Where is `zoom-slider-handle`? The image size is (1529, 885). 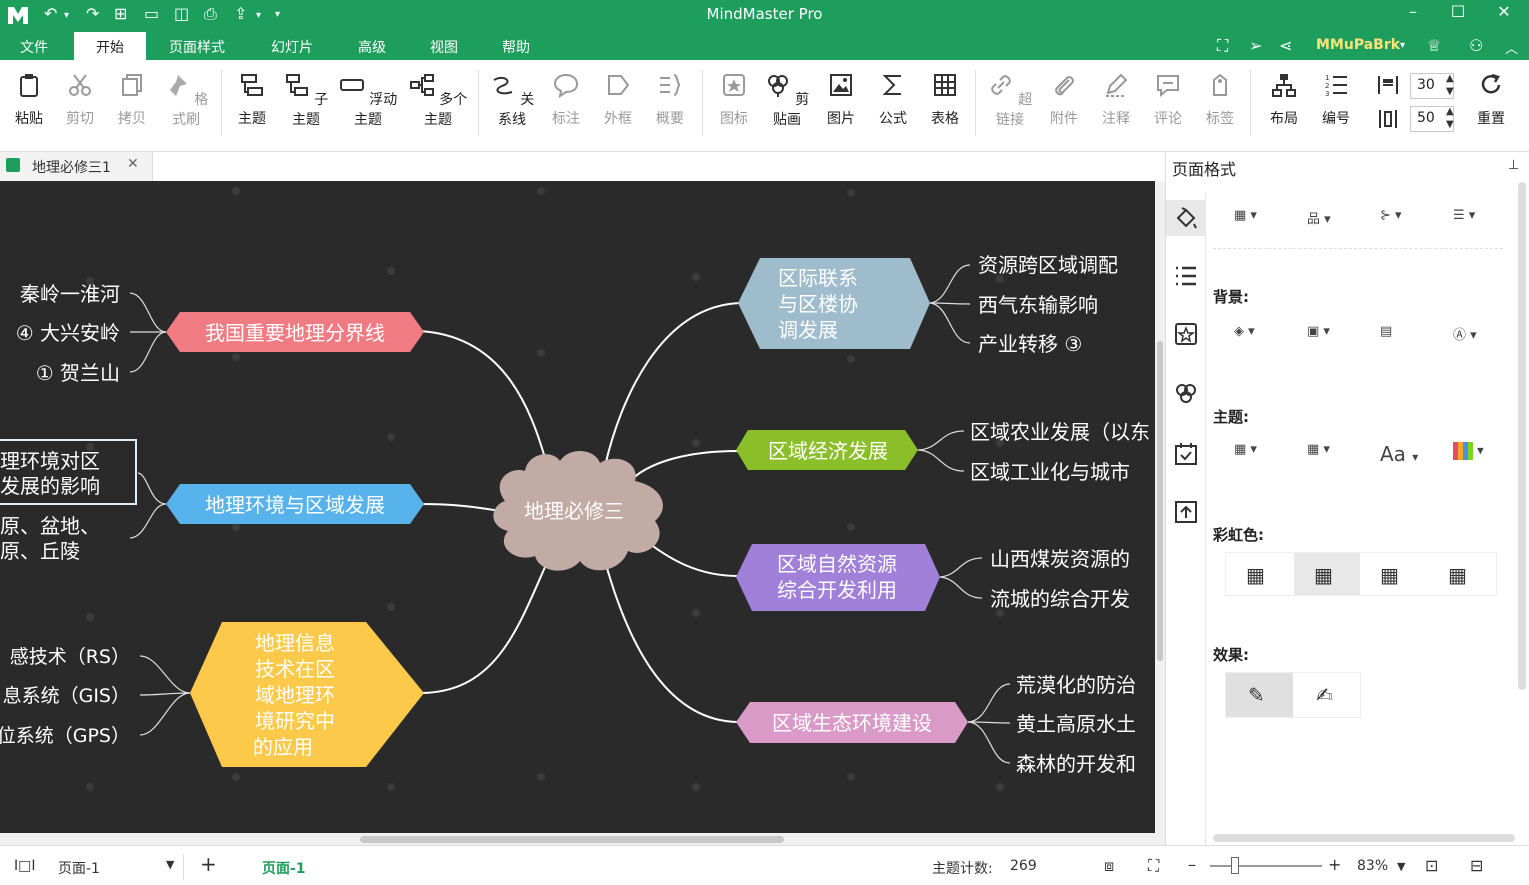 zoom-slider-handle is located at coordinates (1235, 865).